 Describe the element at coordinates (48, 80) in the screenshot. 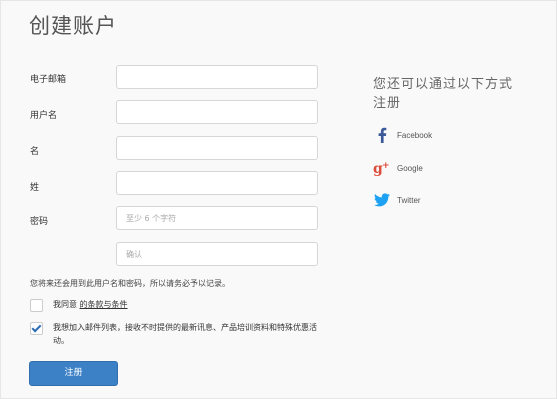

I see `email-label: 电子邮箱` at that location.